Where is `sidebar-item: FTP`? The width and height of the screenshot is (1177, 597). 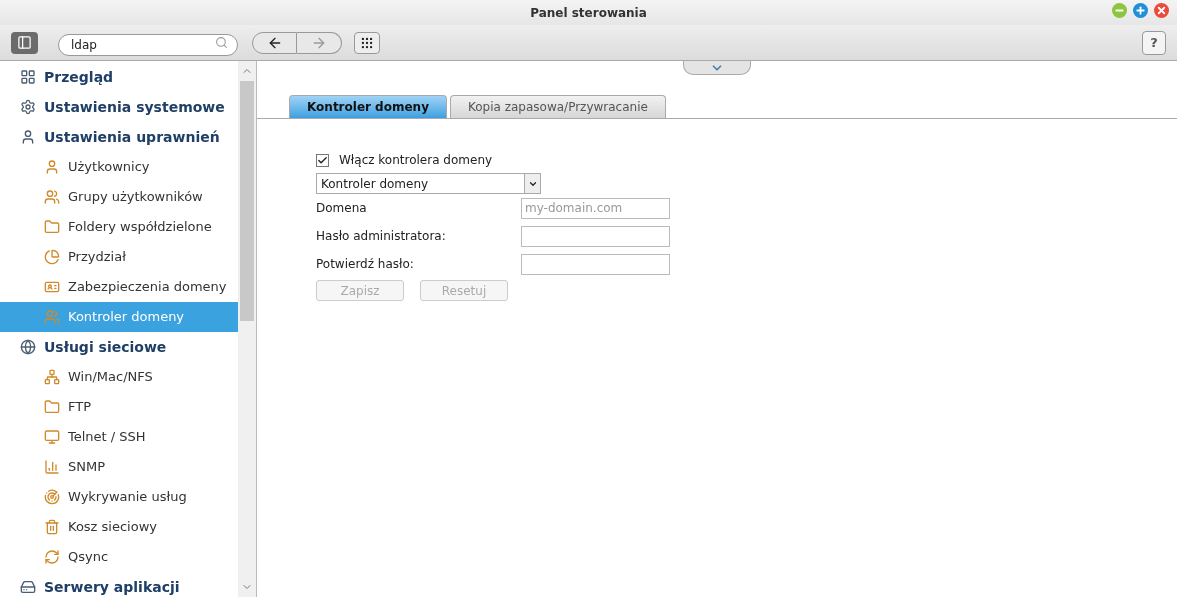
sidebar-item: FTP is located at coordinates (119, 407).